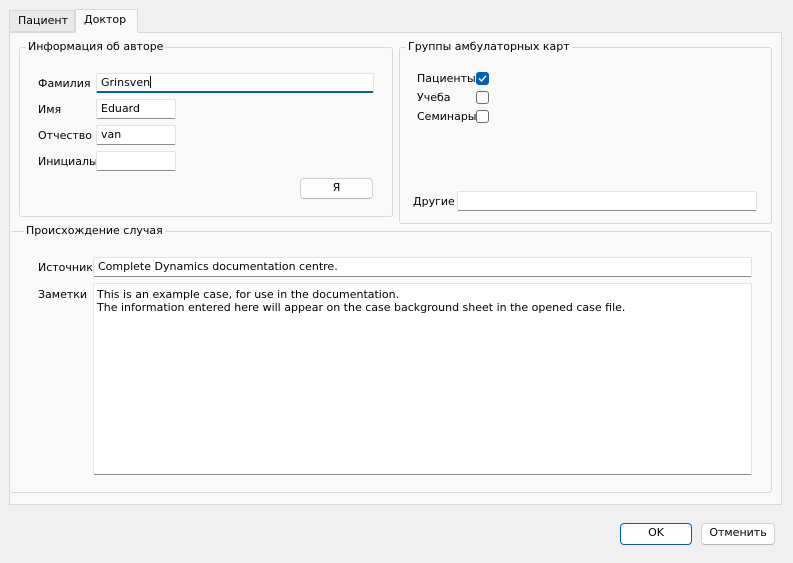 The image size is (793, 563). I want to click on source-label: Источник, so click(65, 267).